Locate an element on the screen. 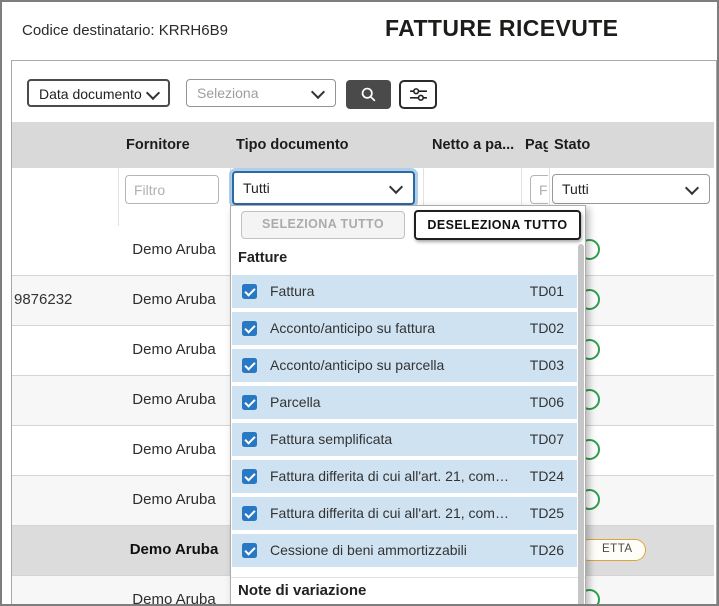  dropdown-item: Acconto/anticipo su parcella TD03 is located at coordinates (404, 365).